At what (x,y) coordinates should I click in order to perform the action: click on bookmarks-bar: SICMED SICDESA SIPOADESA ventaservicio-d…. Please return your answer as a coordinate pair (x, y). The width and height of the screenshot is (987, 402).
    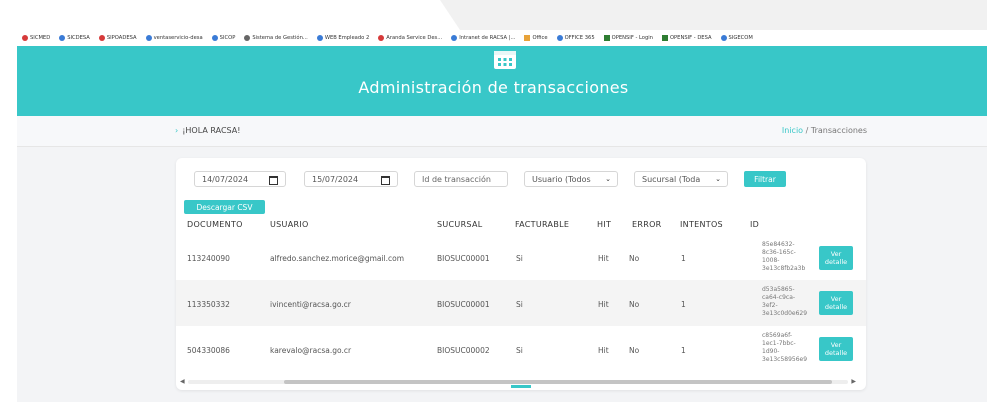
    Looking at the image, I should click on (504, 38).